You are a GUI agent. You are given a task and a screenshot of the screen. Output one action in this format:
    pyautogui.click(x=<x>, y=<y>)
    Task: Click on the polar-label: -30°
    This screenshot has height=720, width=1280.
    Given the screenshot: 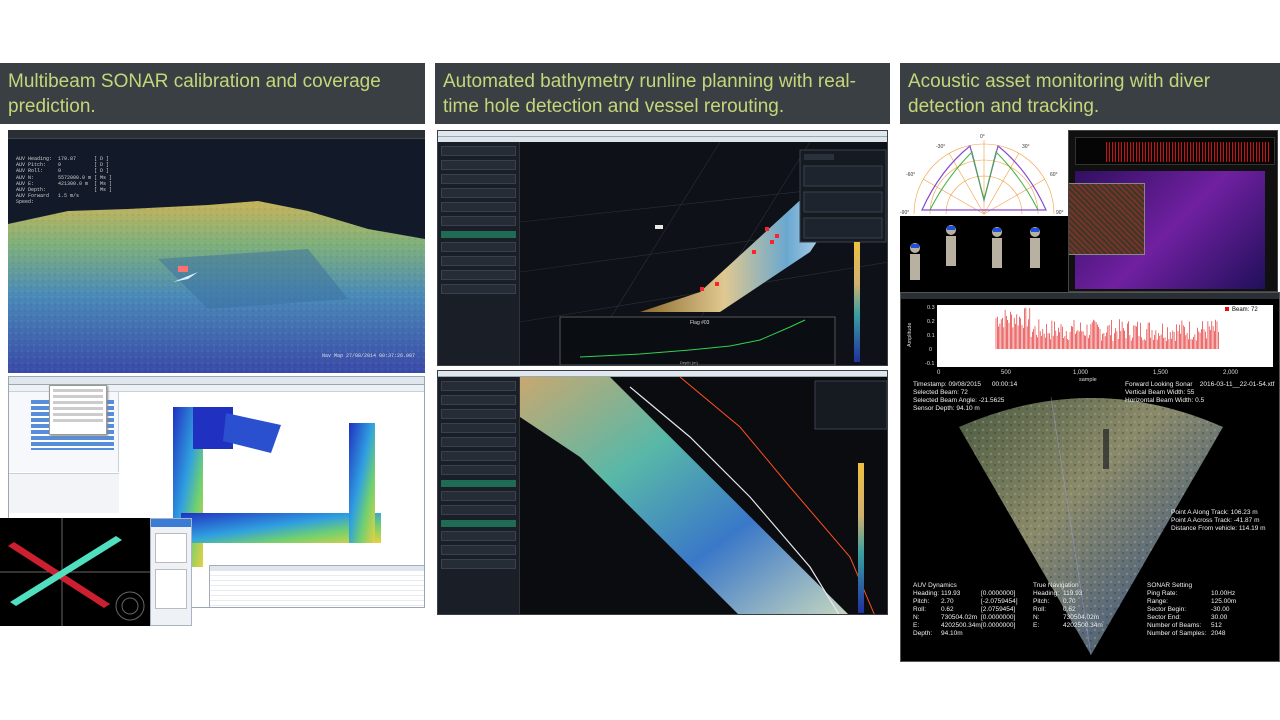 What is the action you would take?
    pyautogui.click(x=940, y=147)
    